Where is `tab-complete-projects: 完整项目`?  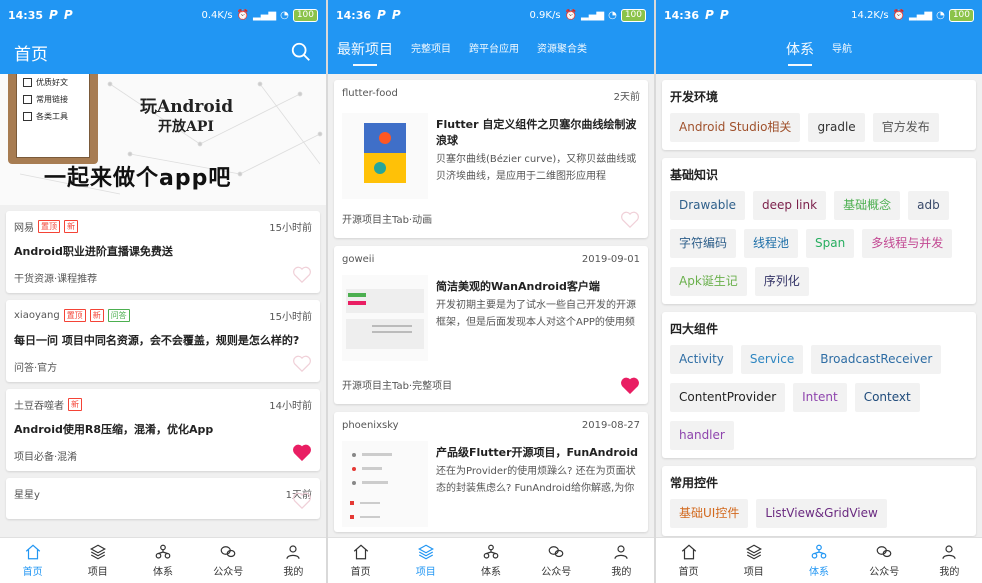
tab-complete-projects: 完整项目 is located at coordinates (431, 52).